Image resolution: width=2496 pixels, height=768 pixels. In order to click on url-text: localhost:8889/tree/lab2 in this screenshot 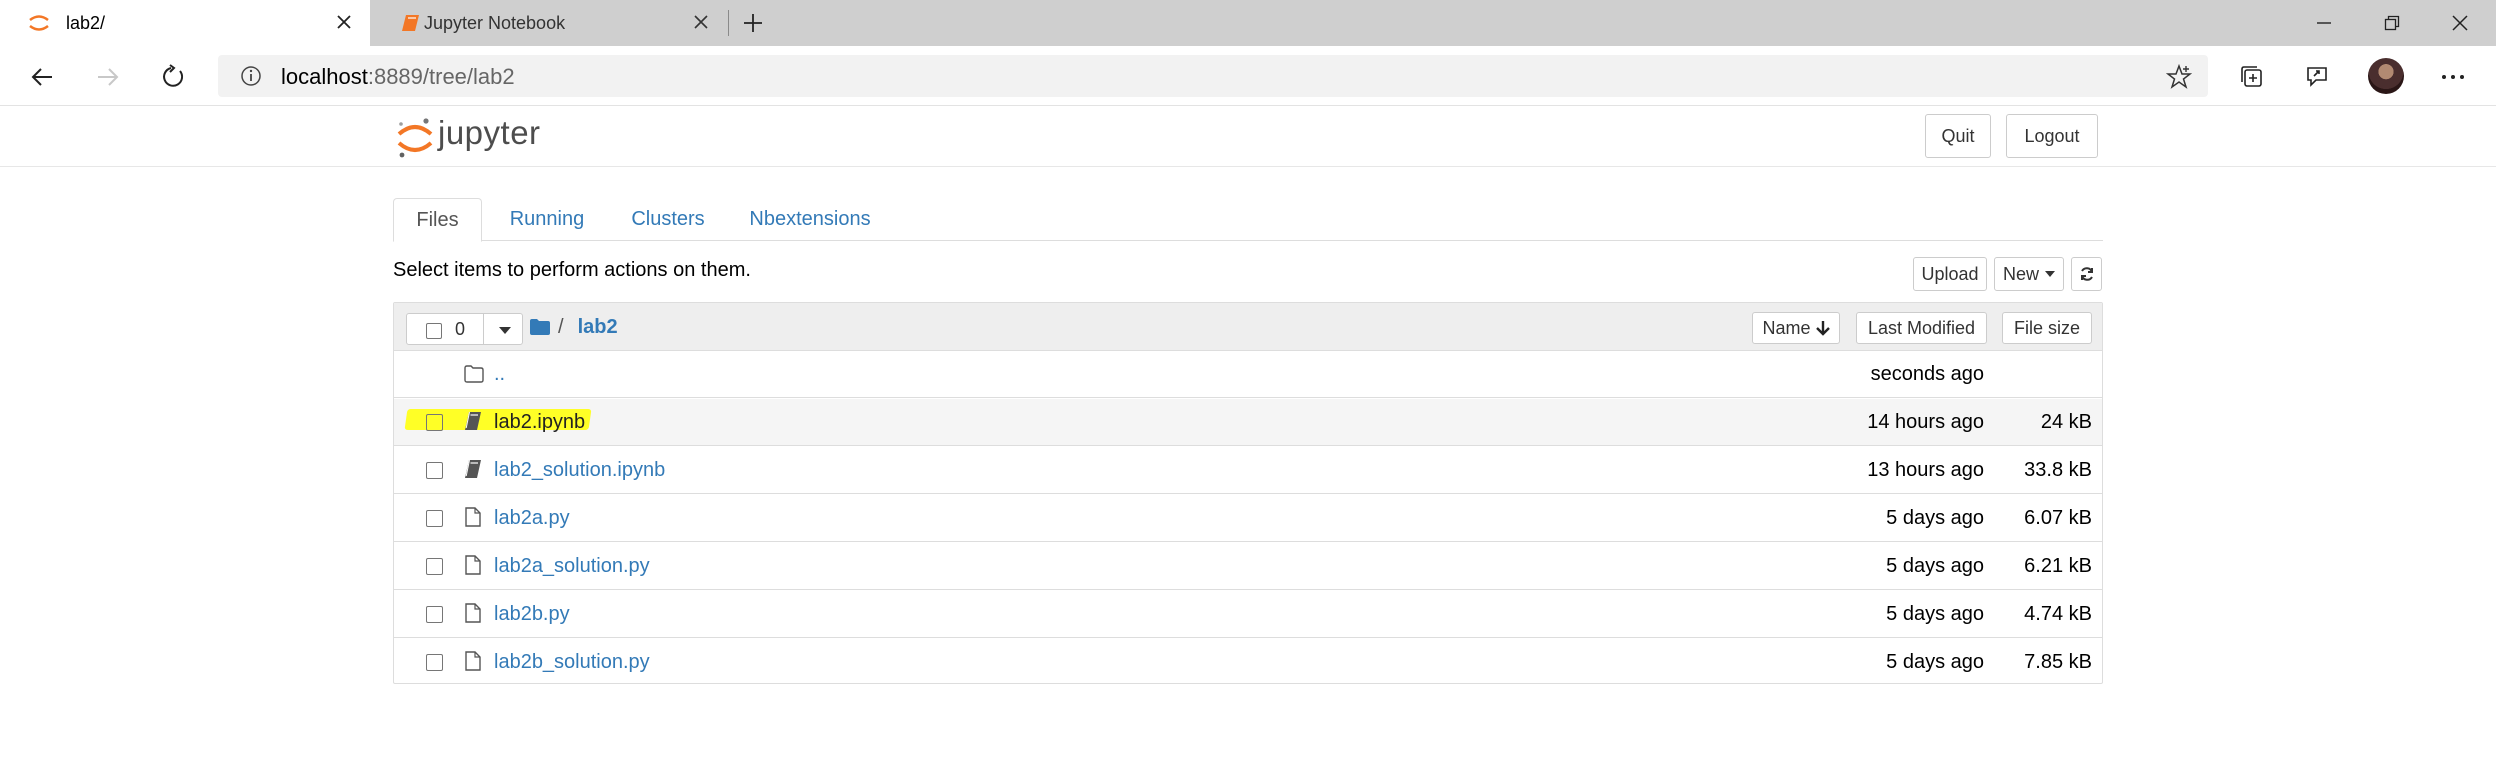, I will do `click(398, 77)`.